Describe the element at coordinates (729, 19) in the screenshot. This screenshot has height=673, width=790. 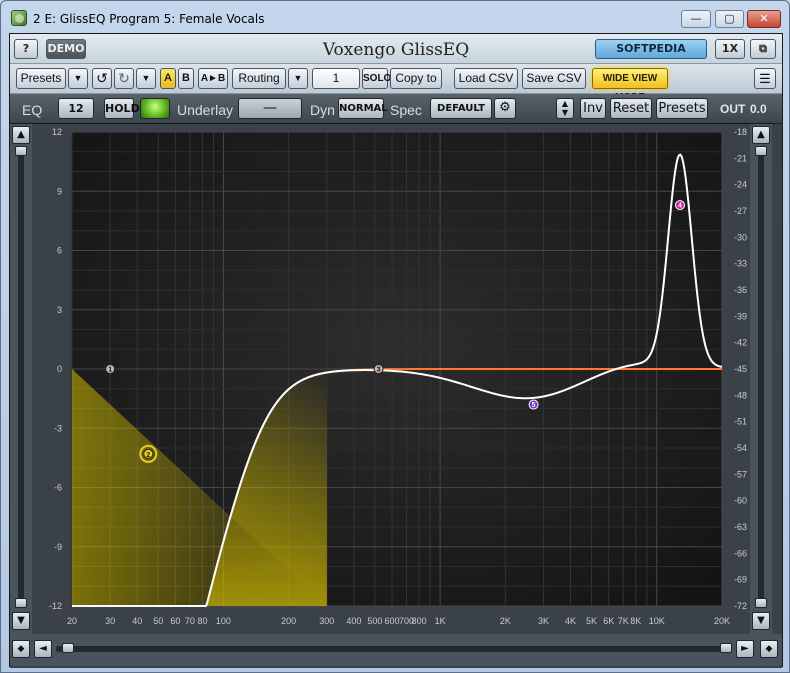
I see `maximize-button: ▢` at that location.